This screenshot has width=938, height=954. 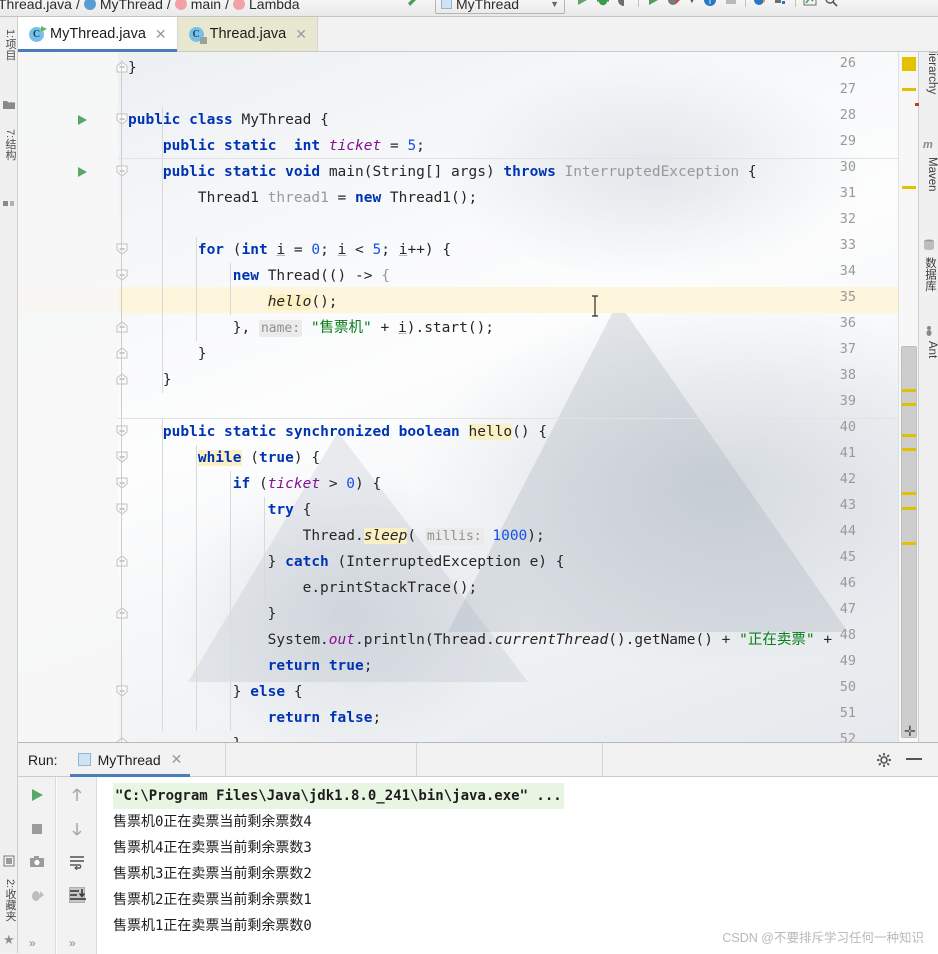 What do you see at coordinates (197, 6) in the screenshot?
I see `breadcrumb-item-2: main` at bounding box center [197, 6].